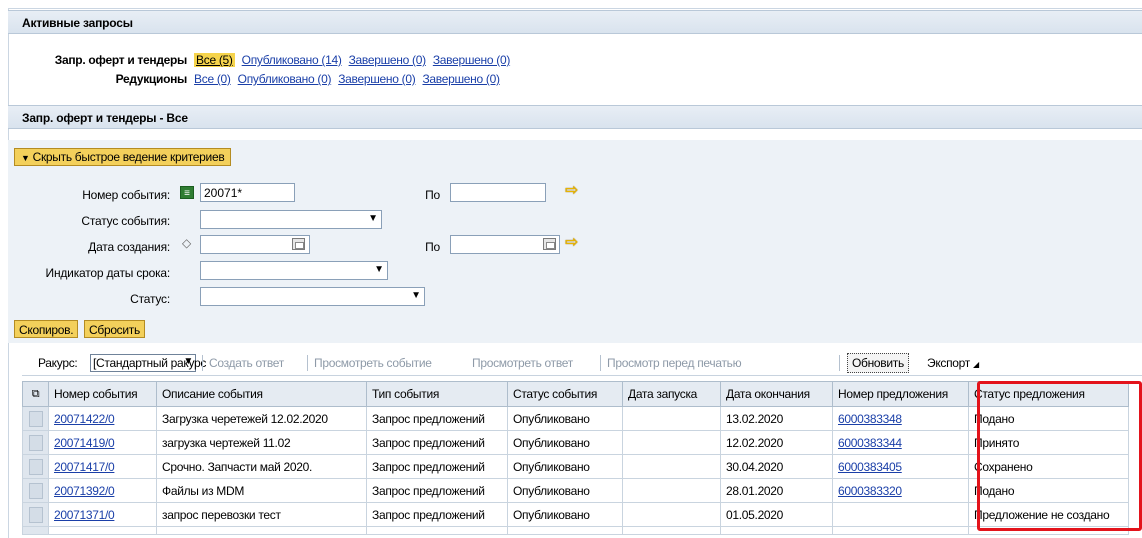 Image resolution: width=1142 pixels, height=538 pixels. I want to click on cell-event-description: Файлы из MDM, so click(261, 490).